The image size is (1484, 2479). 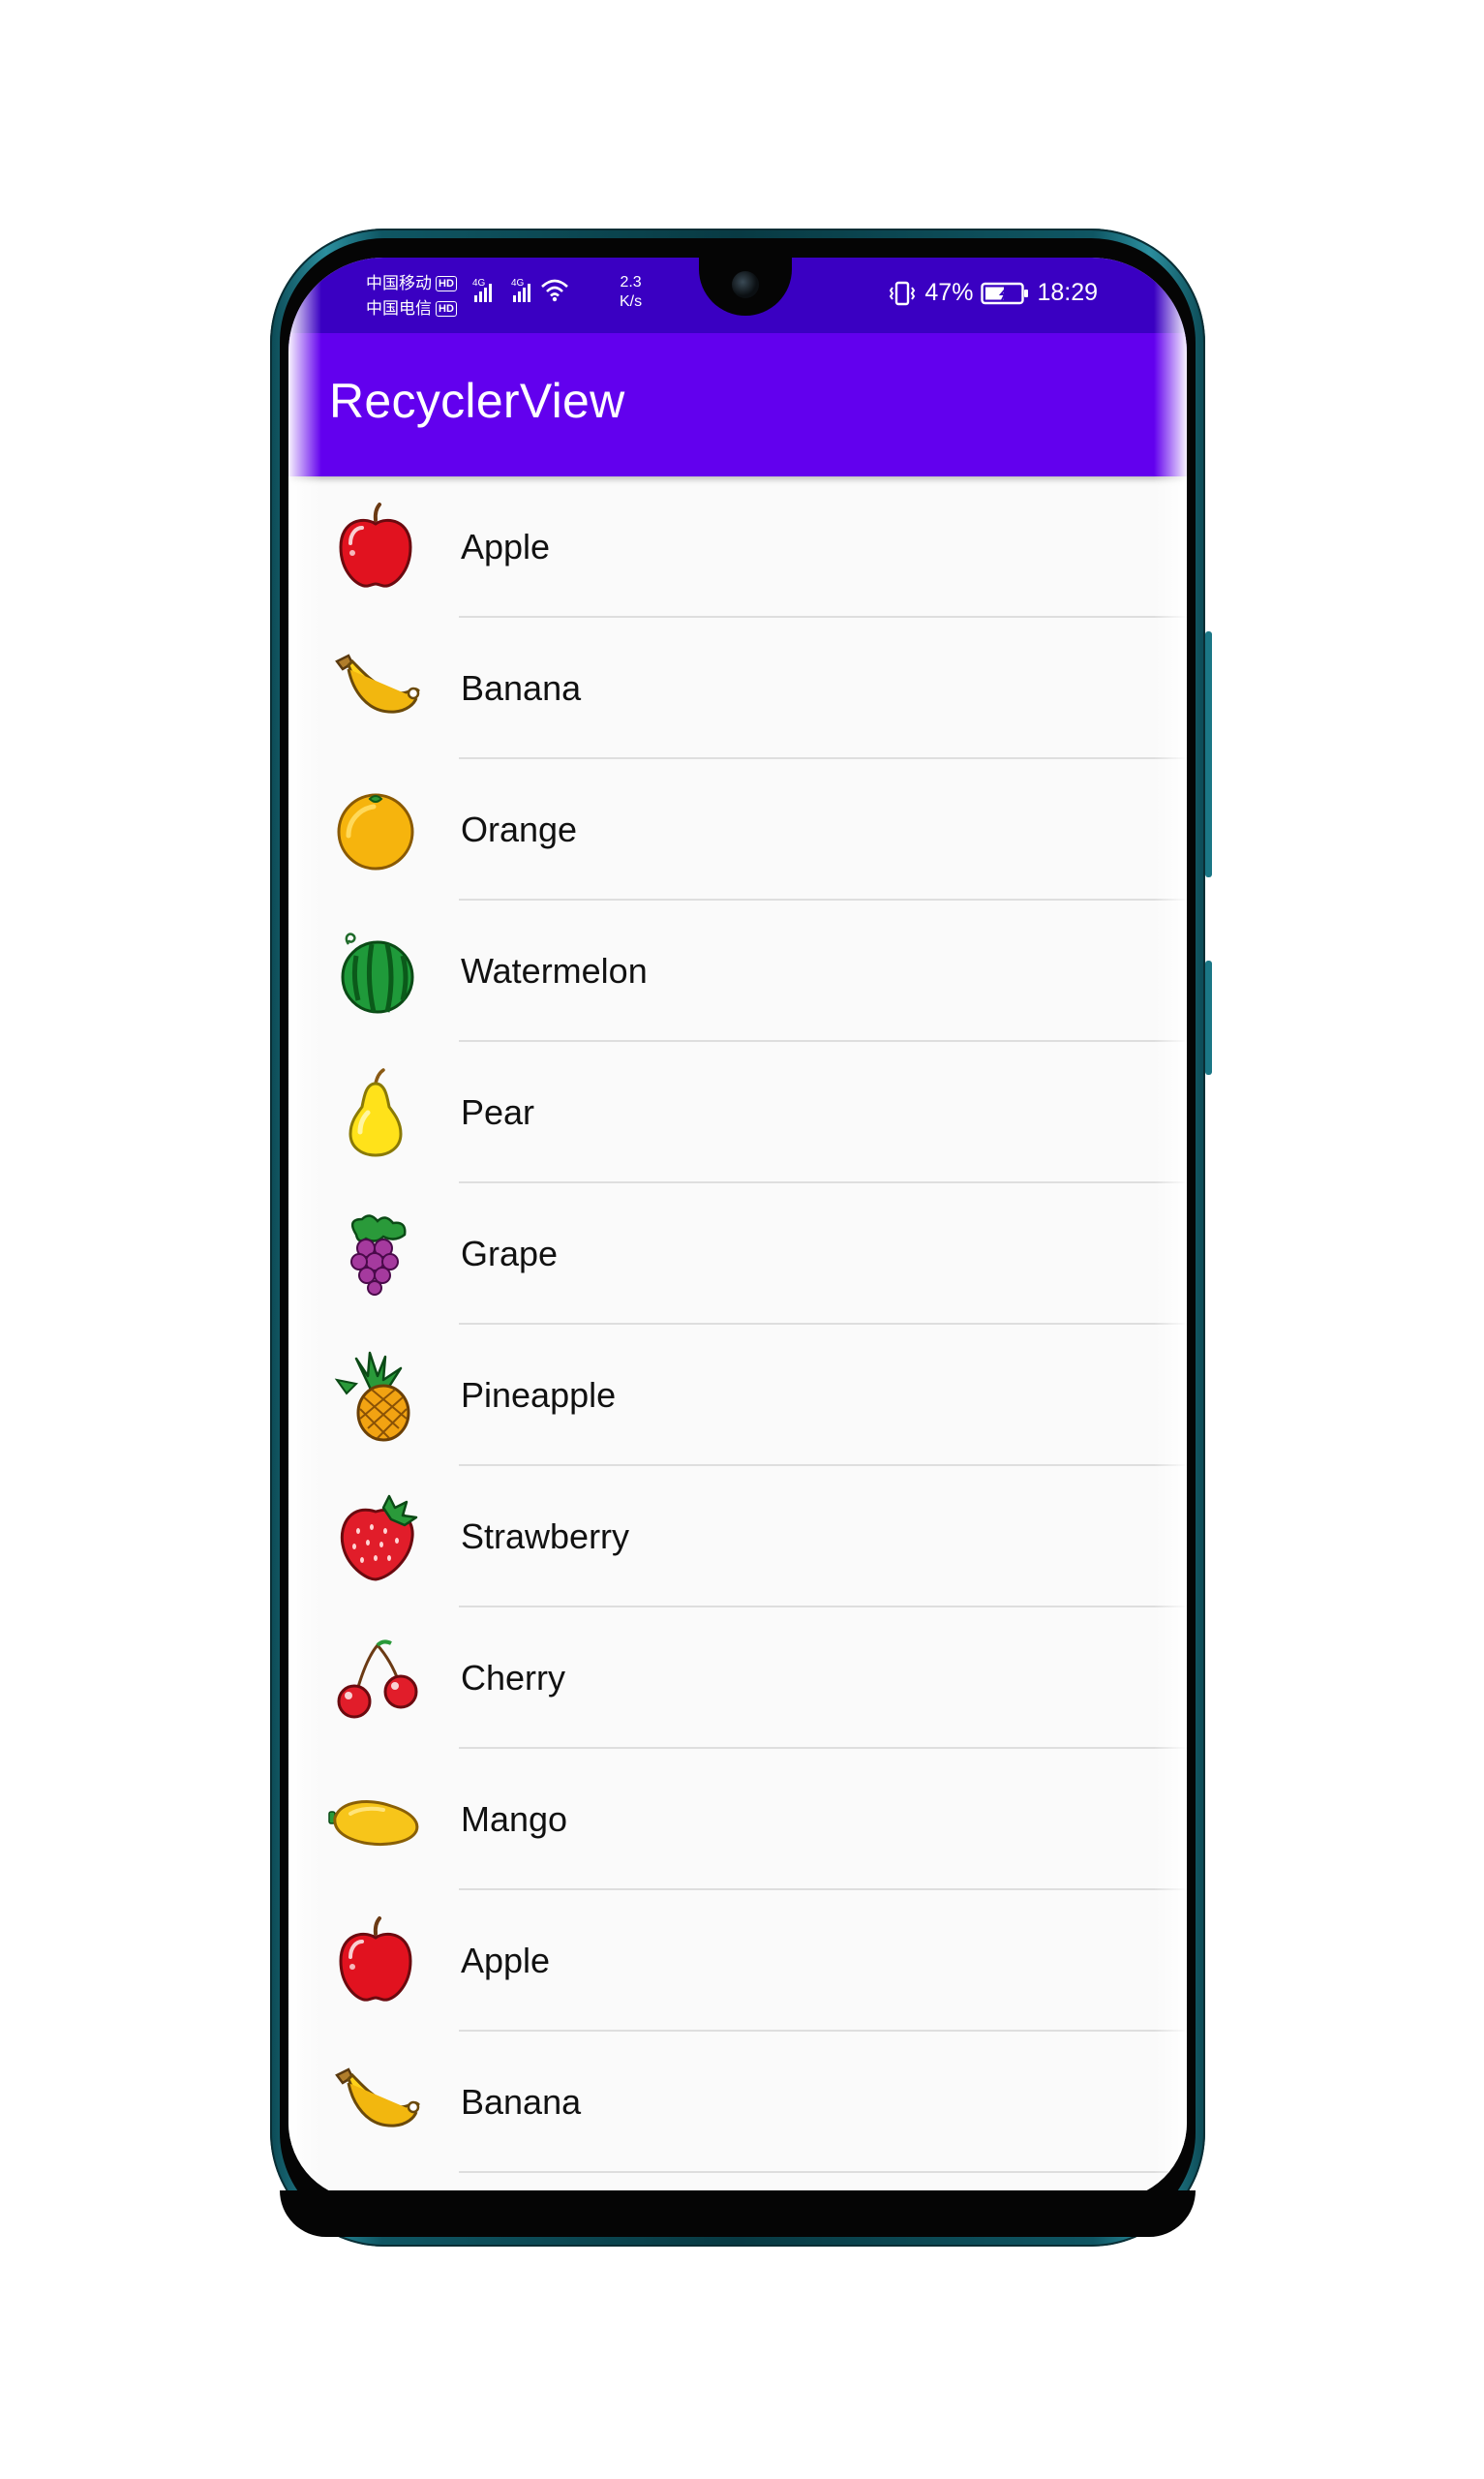 I want to click on item-label: Cherry, so click(x=513, y=1678).